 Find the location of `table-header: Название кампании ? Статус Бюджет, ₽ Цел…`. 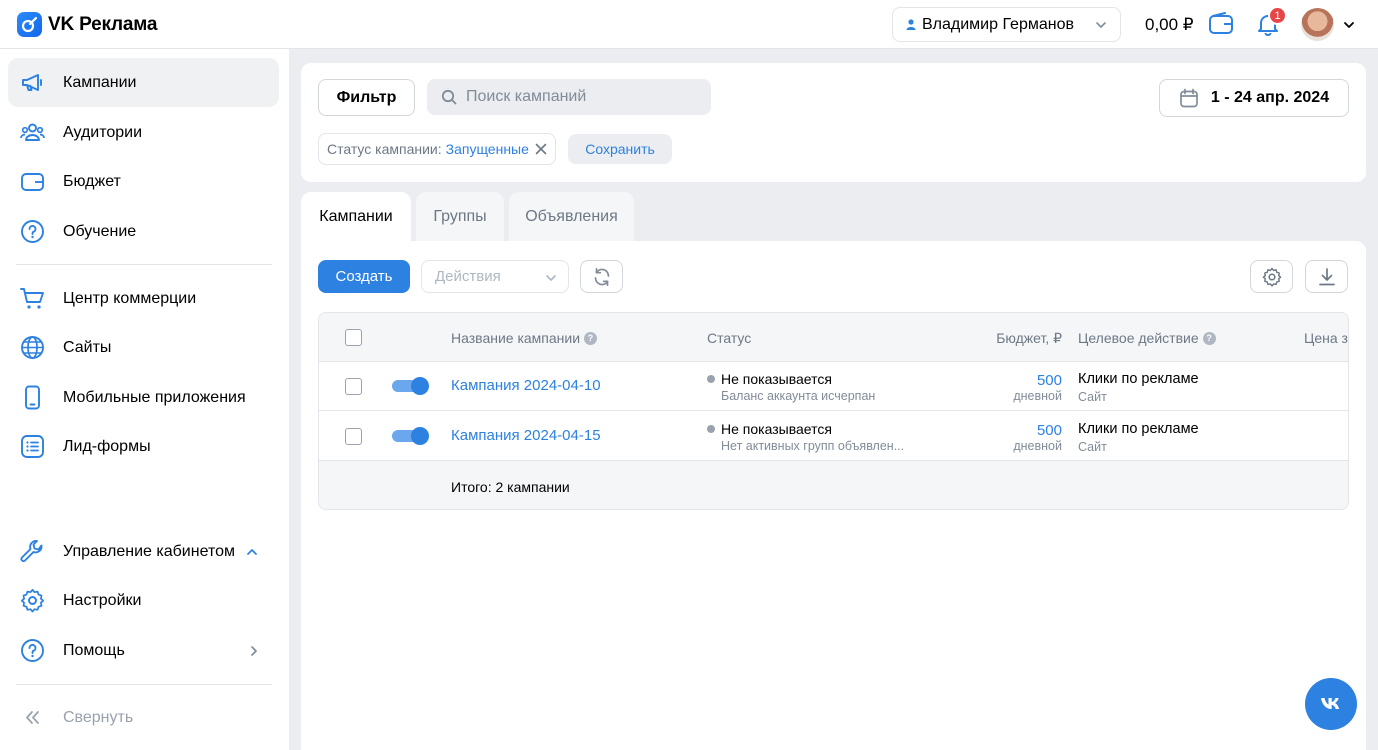

table-header: Название кампании ? Статус Бюджет, ₽ Цел… is located at coordinates (833, 337).